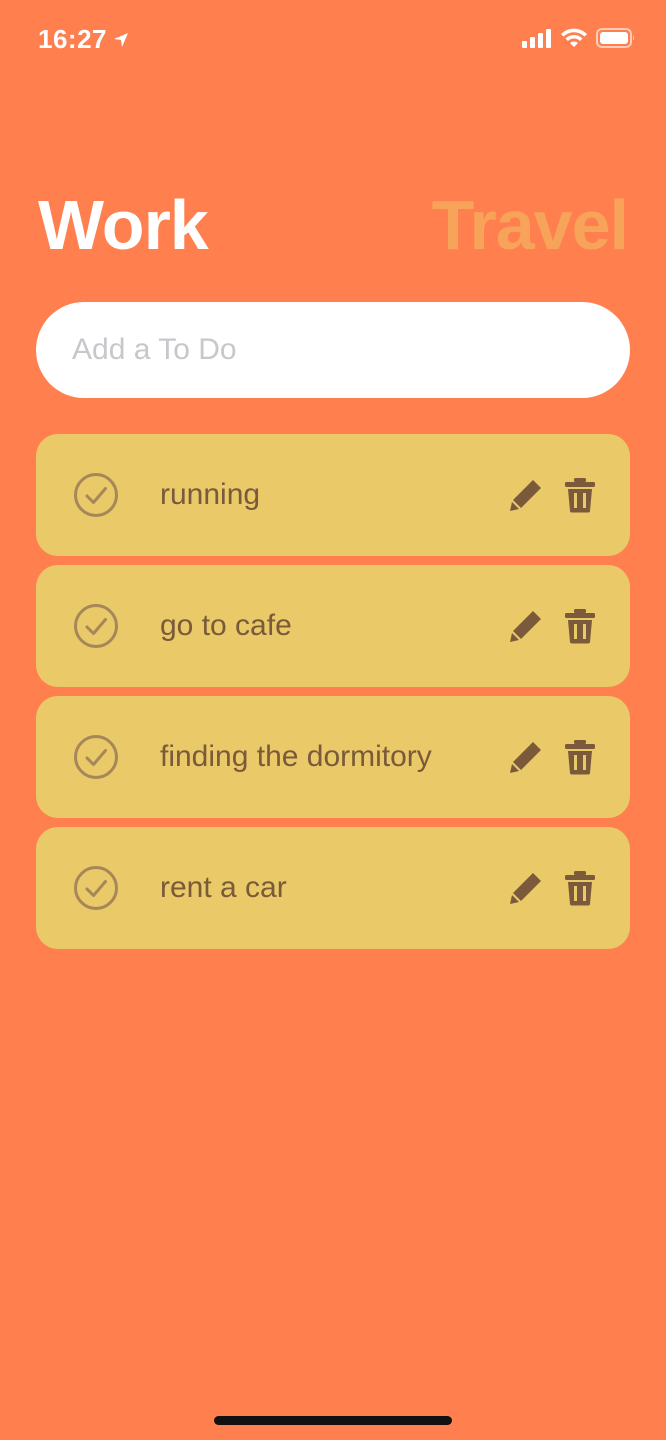 This screenshot has width=666, height=1440. Describe the element at coordinates (333, 626) in the screenshot. I see `todo-item: go to cafe` at that location.